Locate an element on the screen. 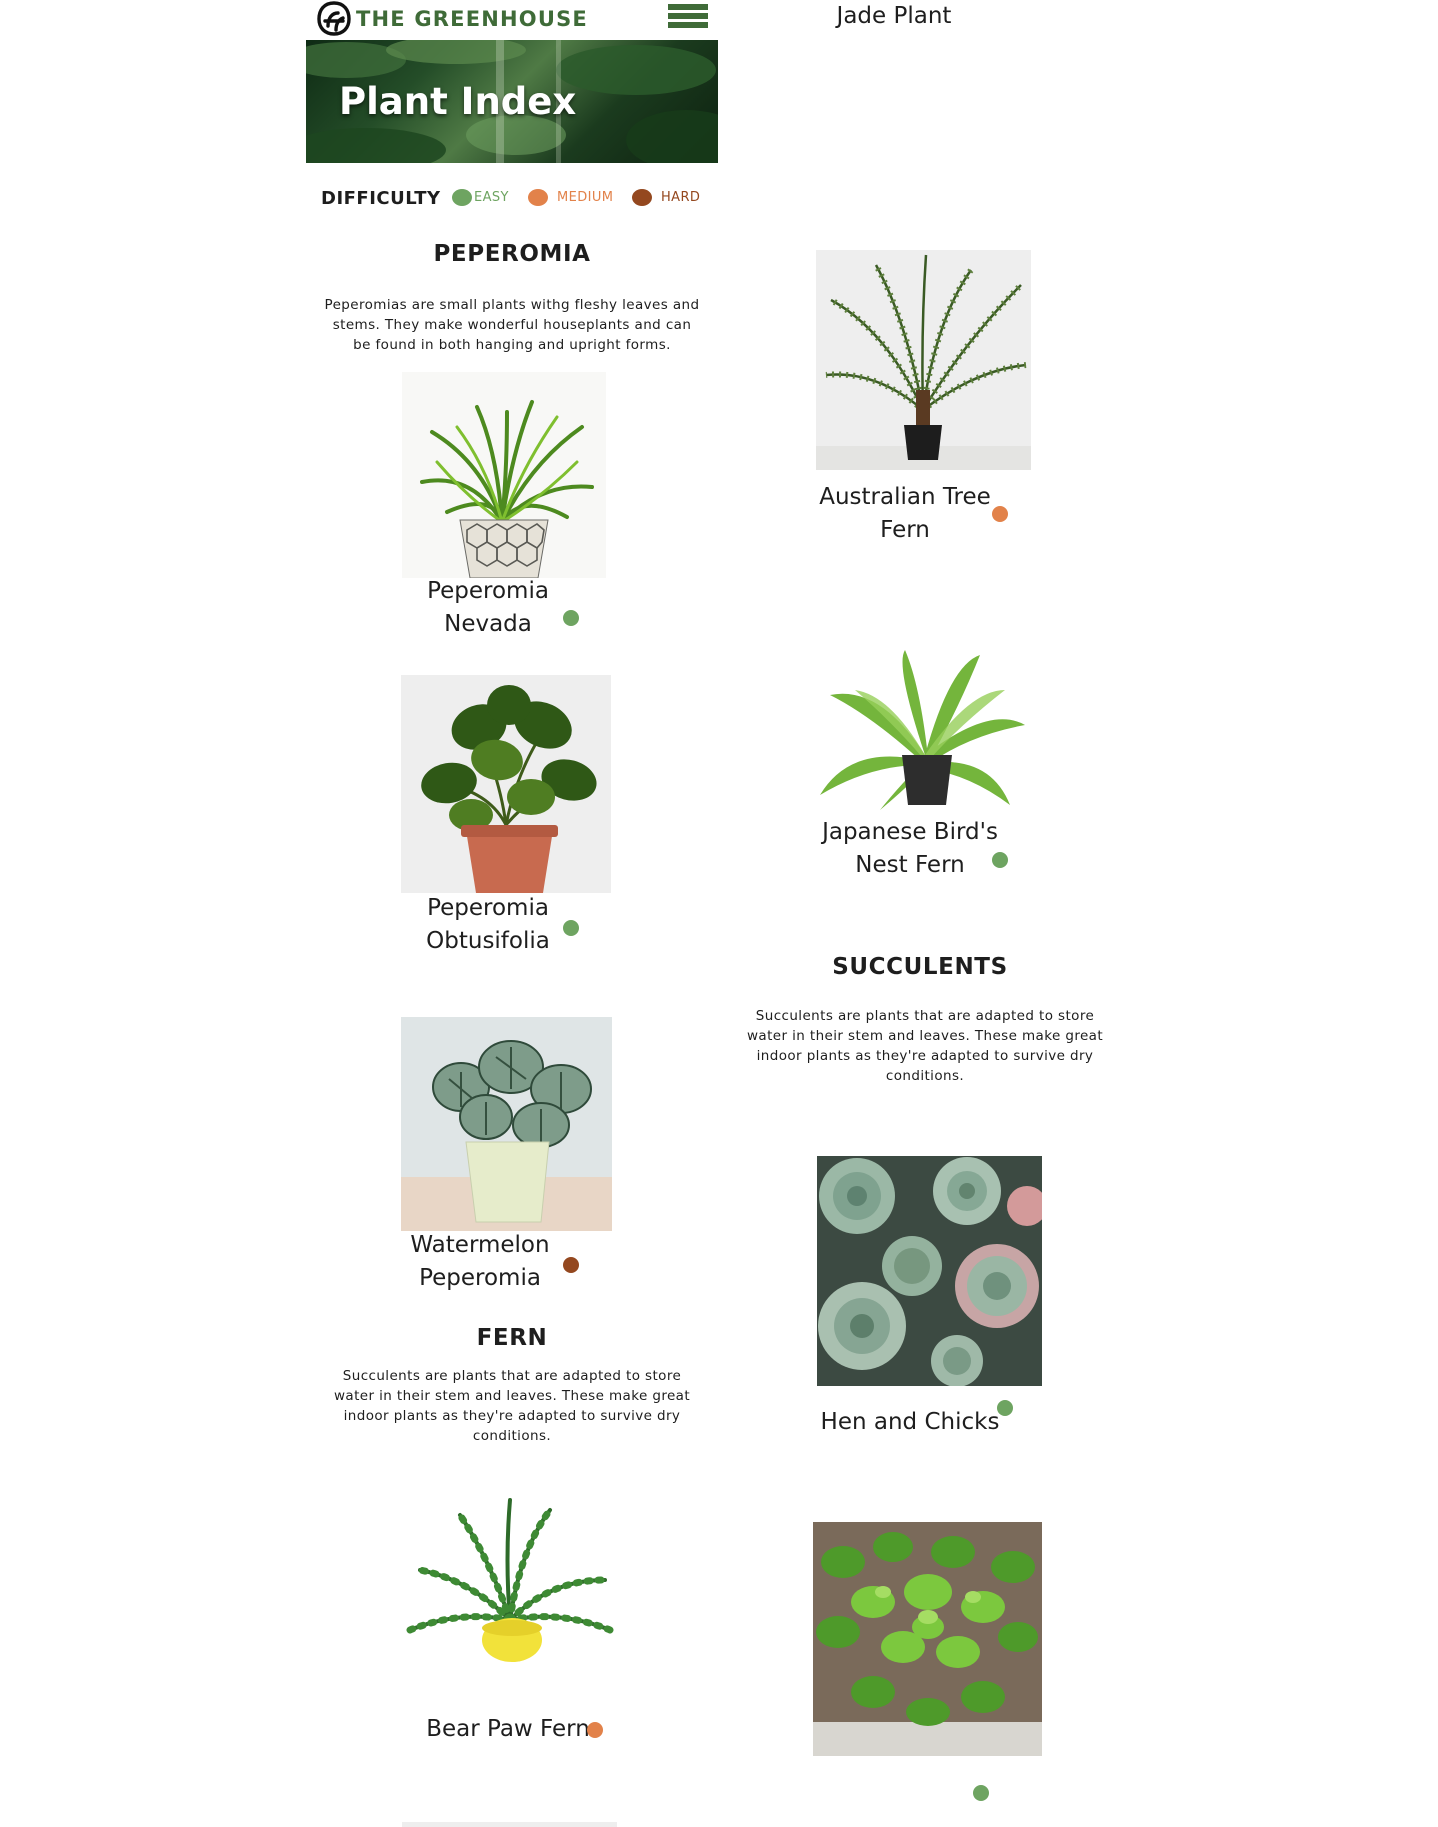 The image size is (1438, 1827). australian-tree-fern-image is located at coordinates (923, 360).